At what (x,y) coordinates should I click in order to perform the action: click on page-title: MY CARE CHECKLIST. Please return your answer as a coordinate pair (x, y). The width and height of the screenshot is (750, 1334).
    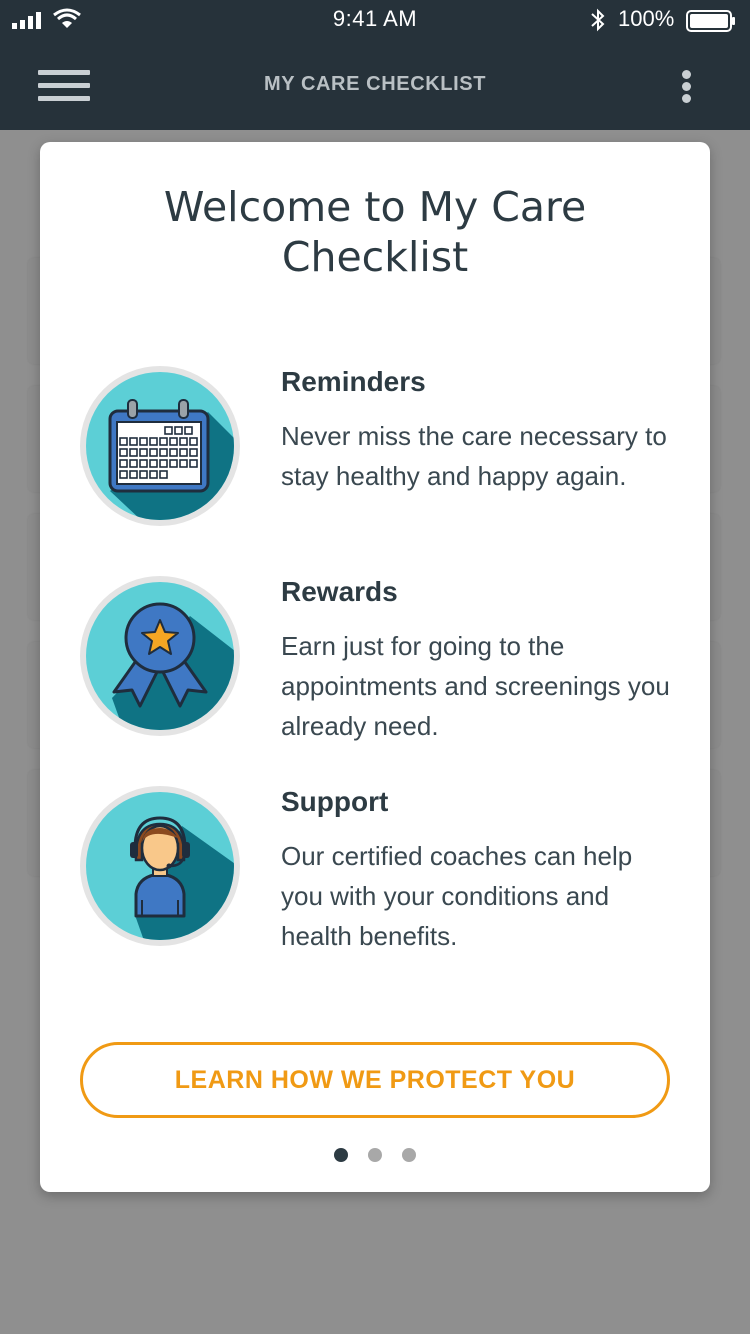
    Looking at the image, I should click on (375, 84).